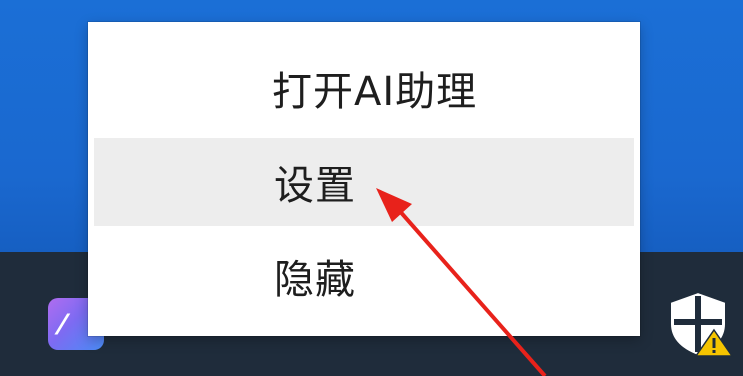  I want to click on menu-item-label: 设置, so click(315, 186).